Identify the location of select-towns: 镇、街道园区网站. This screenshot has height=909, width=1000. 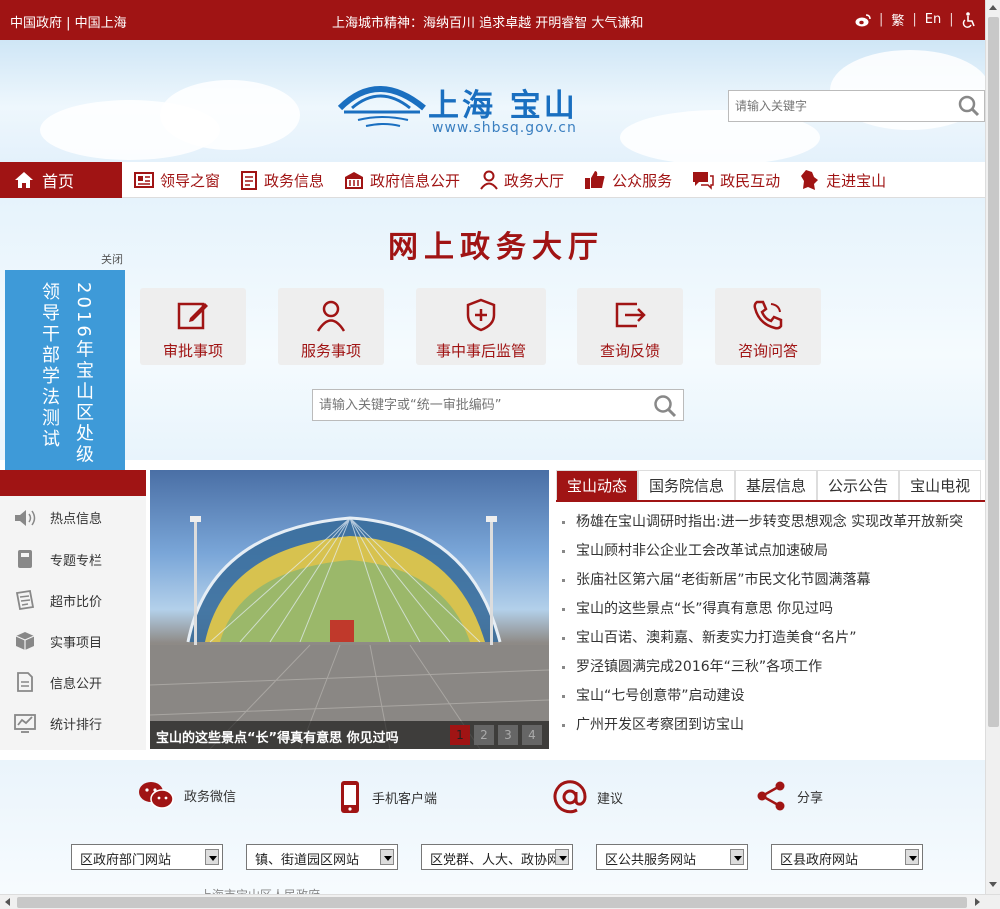
(322, 857).